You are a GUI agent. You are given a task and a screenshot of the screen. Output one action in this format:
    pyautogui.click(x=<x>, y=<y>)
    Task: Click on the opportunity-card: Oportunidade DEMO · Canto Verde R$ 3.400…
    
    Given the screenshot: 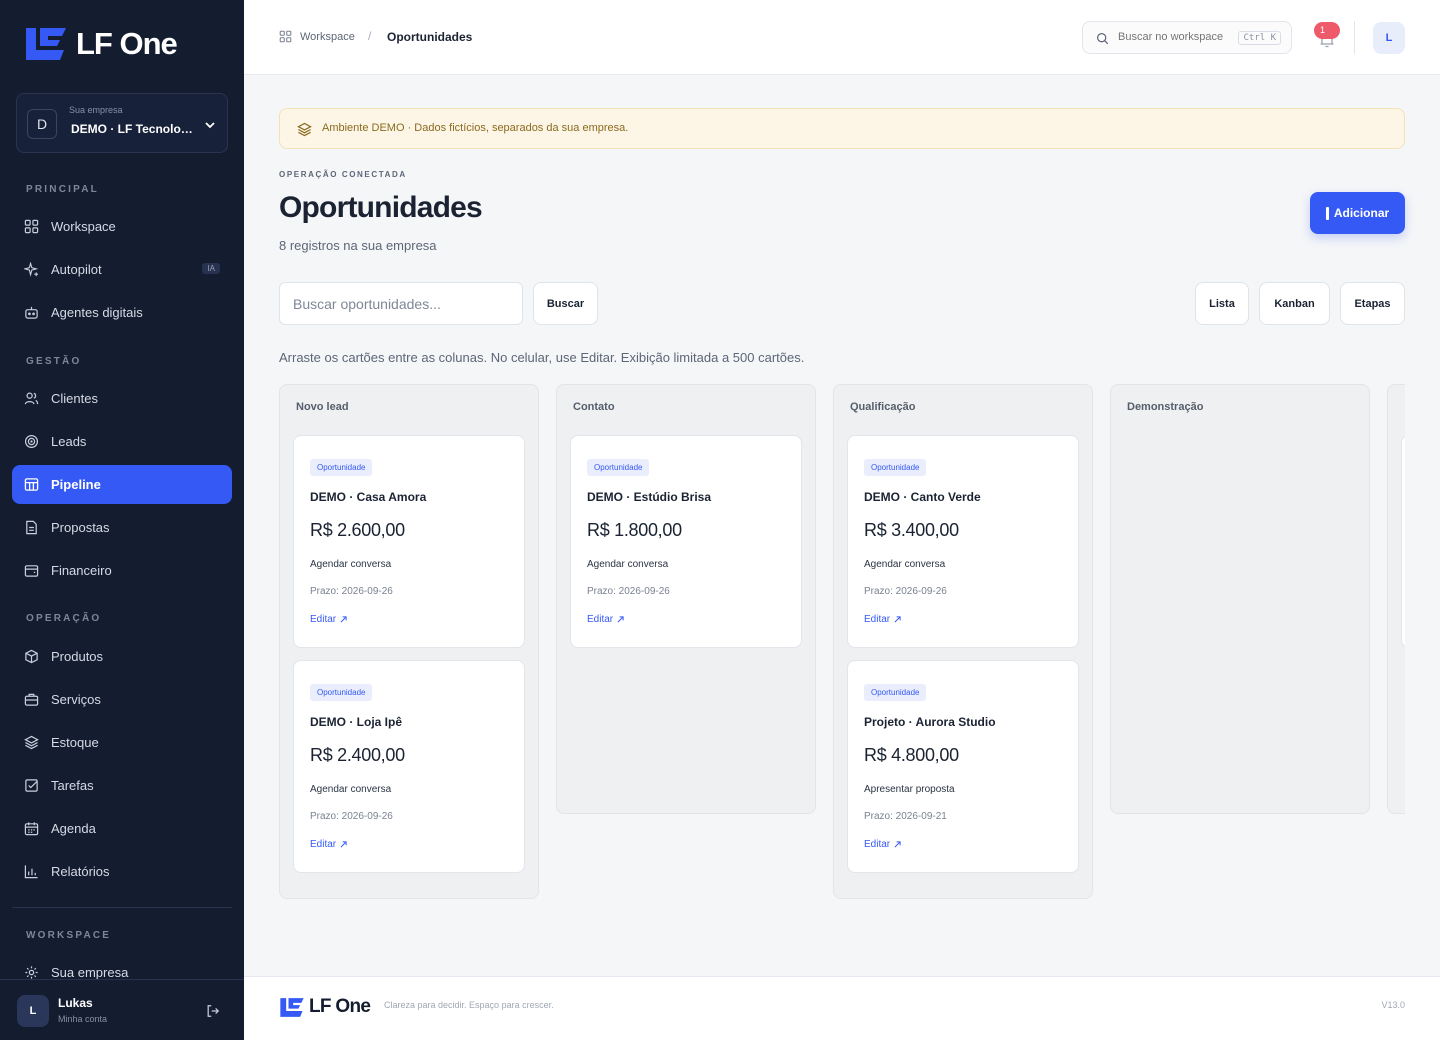 What is the action you would take?
    pyautogui.click(x=963, y=541)
    